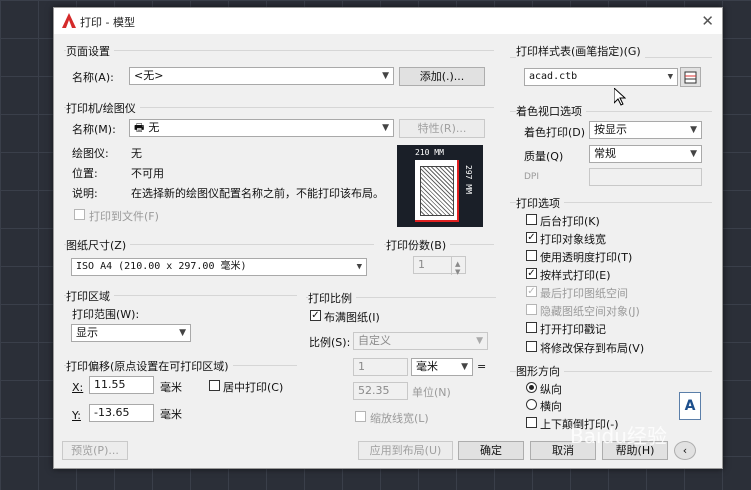 The width and height of the screenshot is (751, 490). I want to click on print-to-file-label: 打印到文件(F), so click(124, 216).